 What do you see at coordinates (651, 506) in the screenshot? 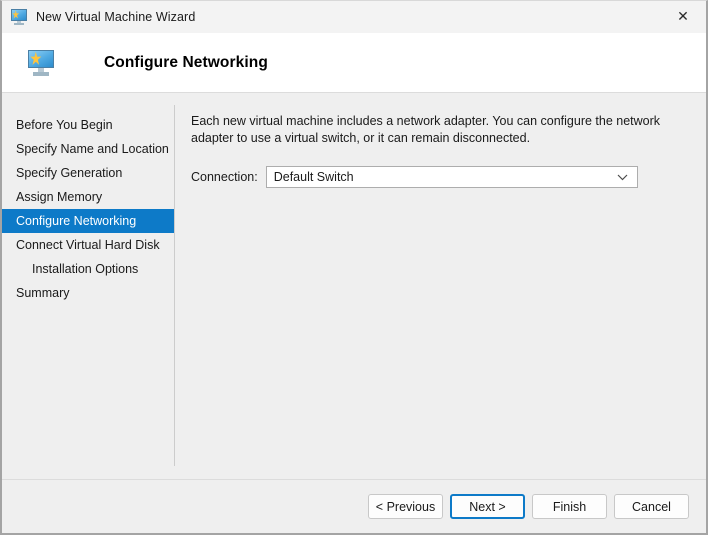
I see `cancel-button: Cancel` at bounding box center [651, 506].